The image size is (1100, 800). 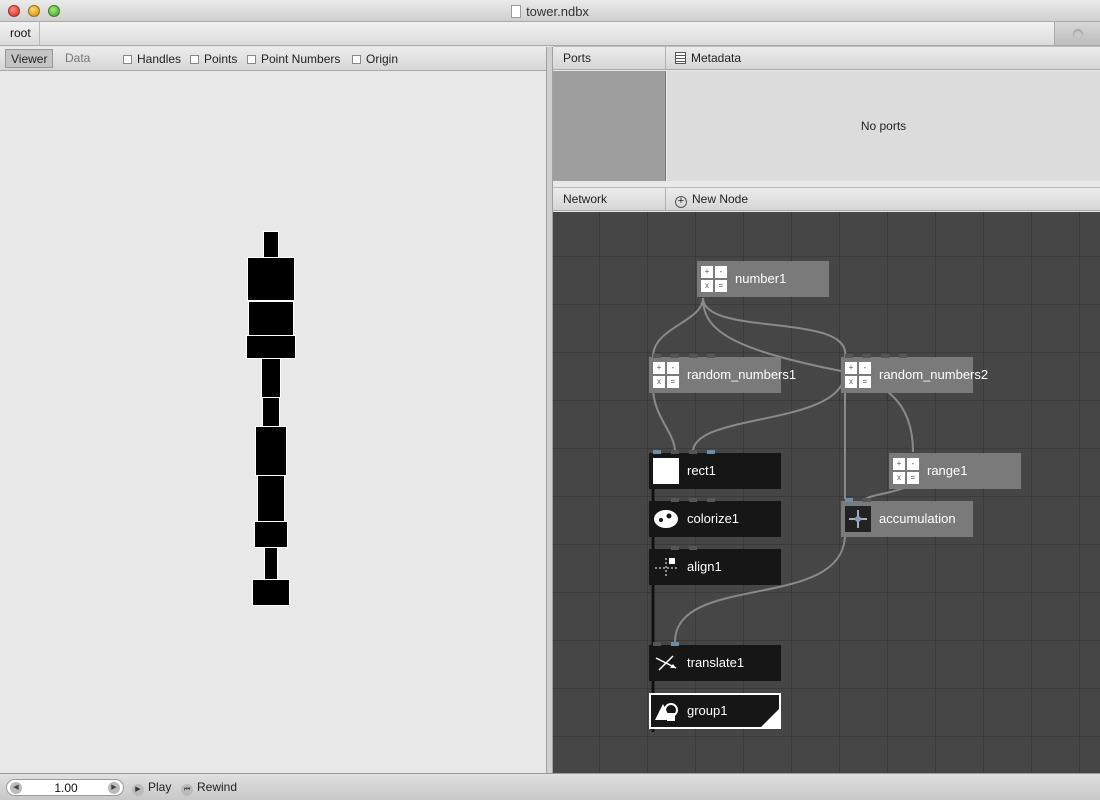 I want to click on tab-metadata: Metadata, so click(x=708, y=58).